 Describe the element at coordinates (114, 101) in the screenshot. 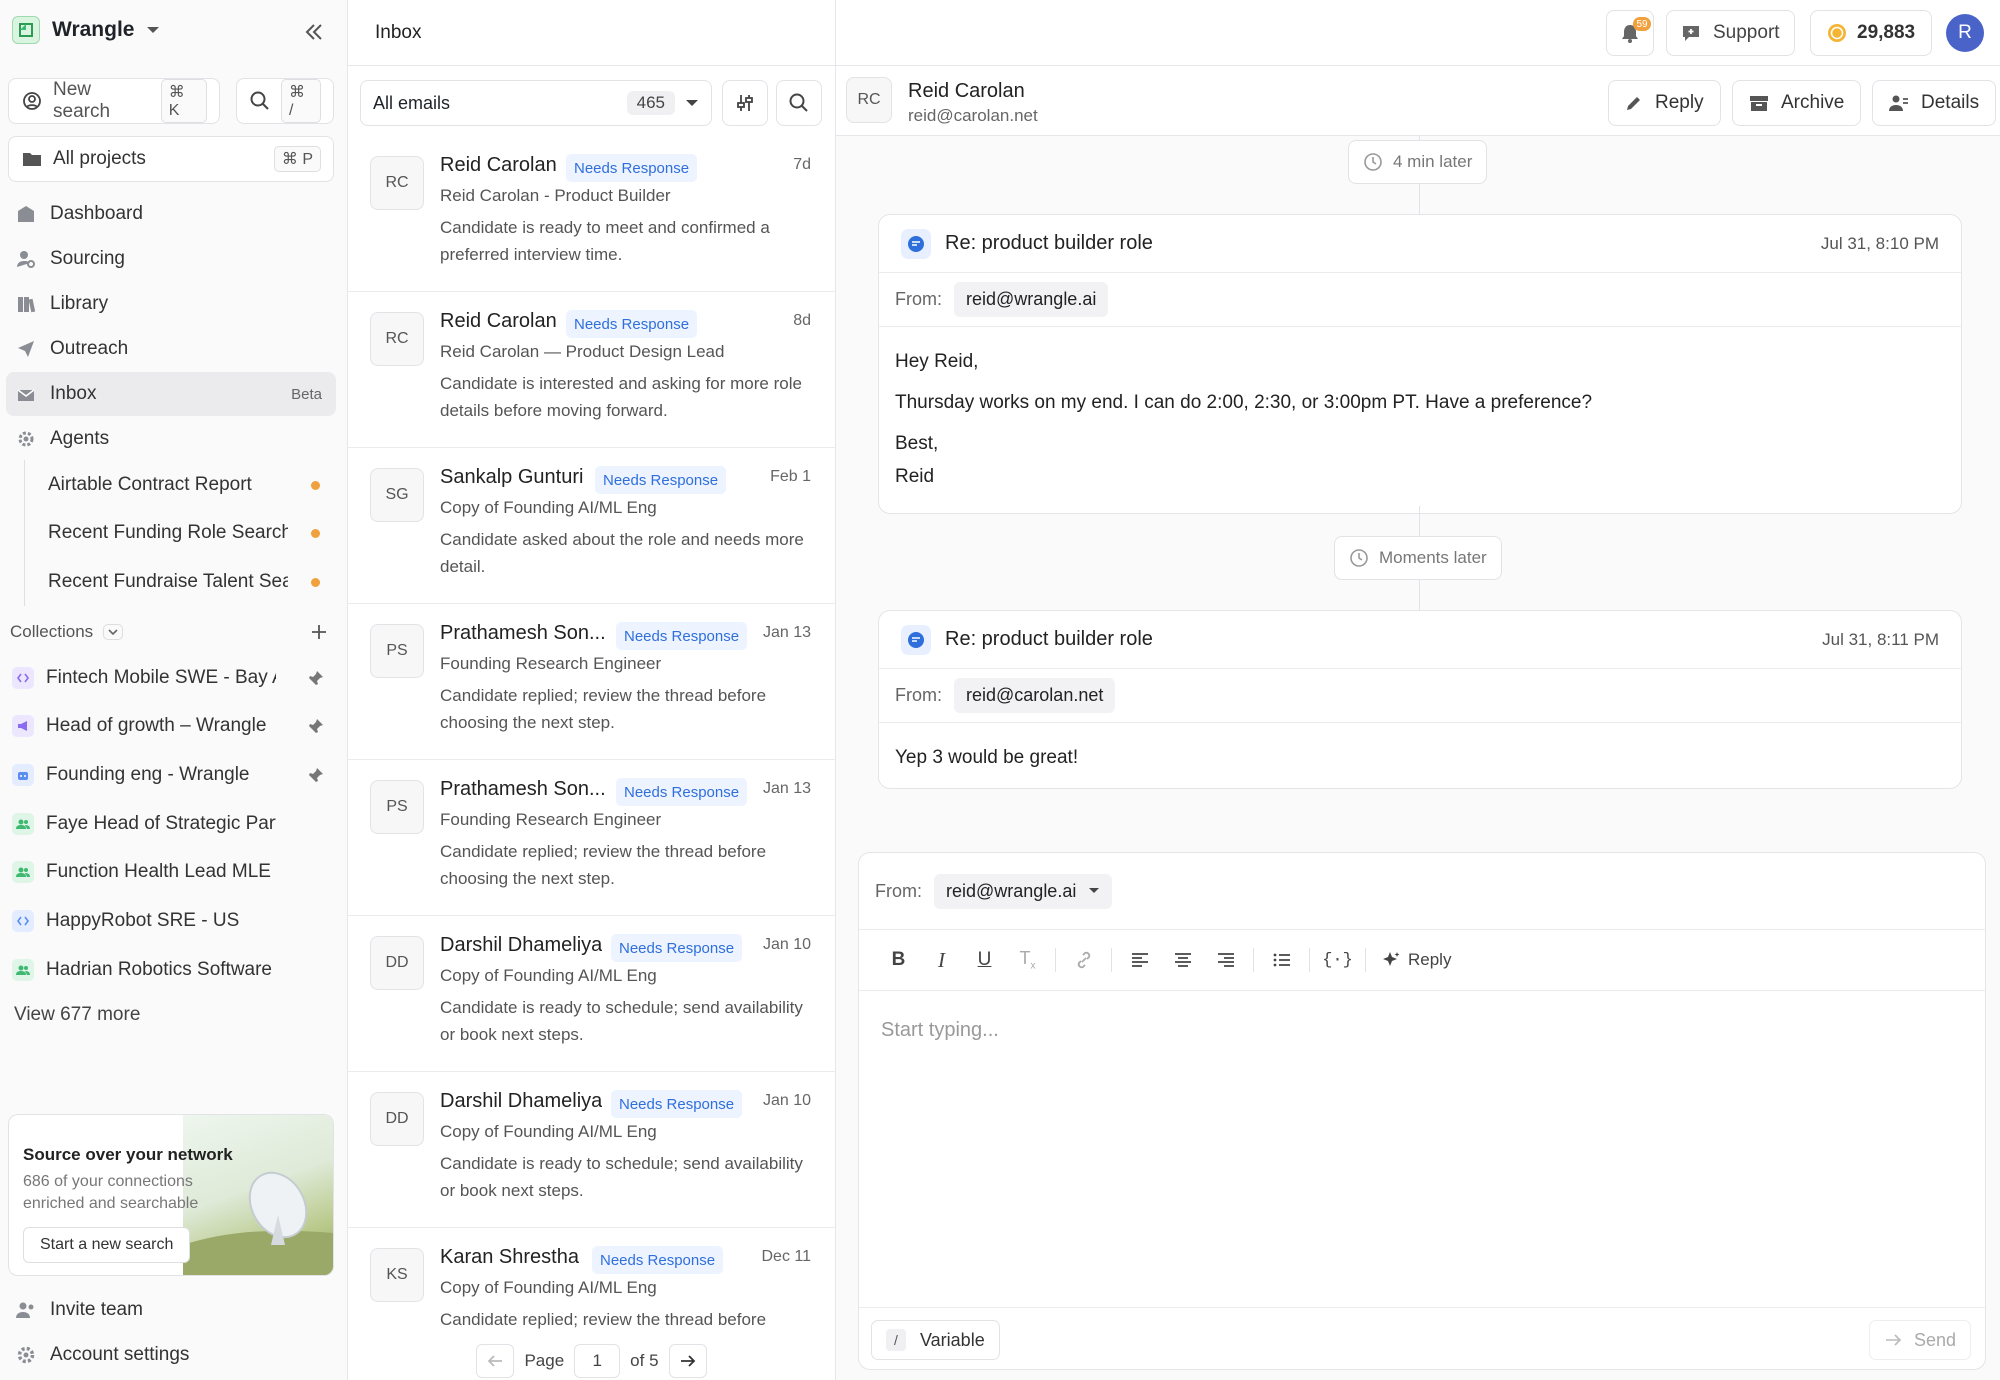

I see `new-search-button: New search ⌘ K` at that location.